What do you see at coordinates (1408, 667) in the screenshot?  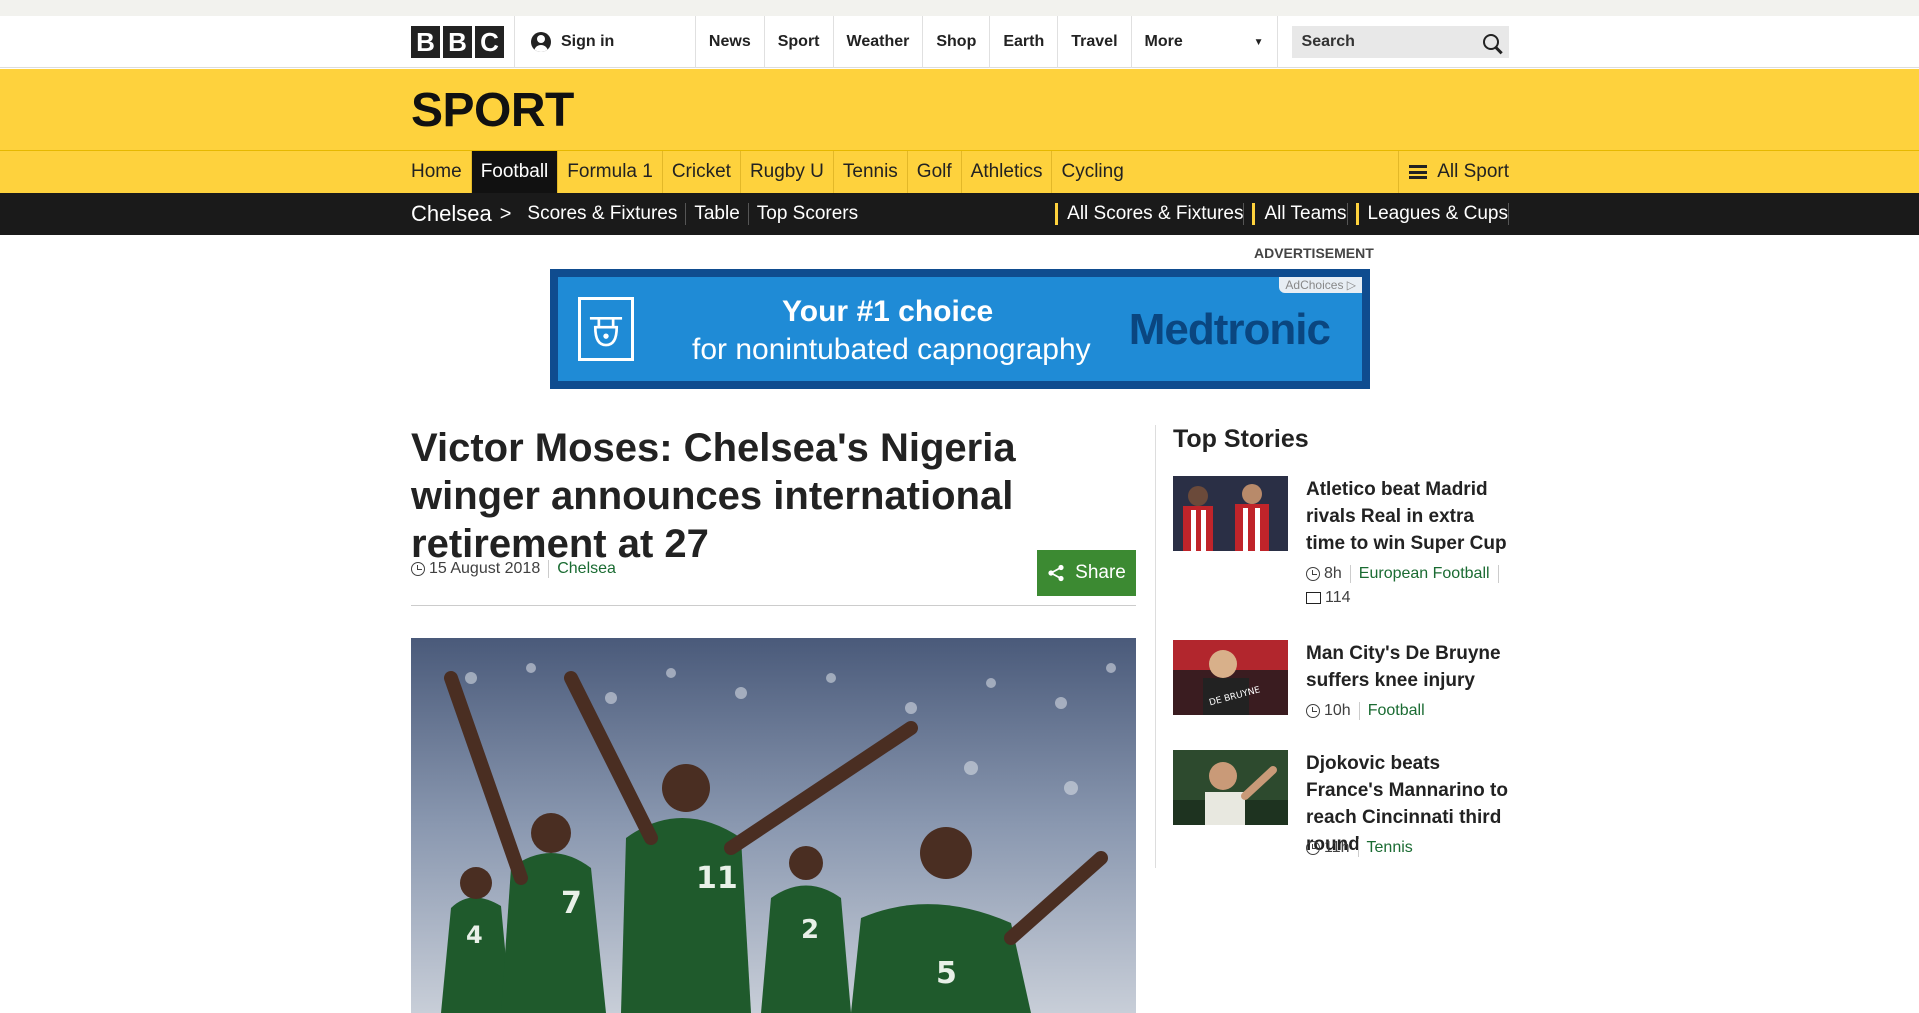 I see `top-story-title: Man City's De Bruyne suffers knee injury` at bounding box center [1408, 667].